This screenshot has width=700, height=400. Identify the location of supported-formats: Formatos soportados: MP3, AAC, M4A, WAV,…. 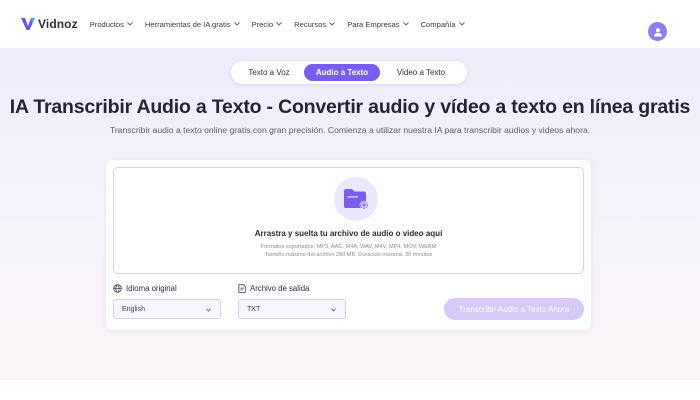
(348, 247).